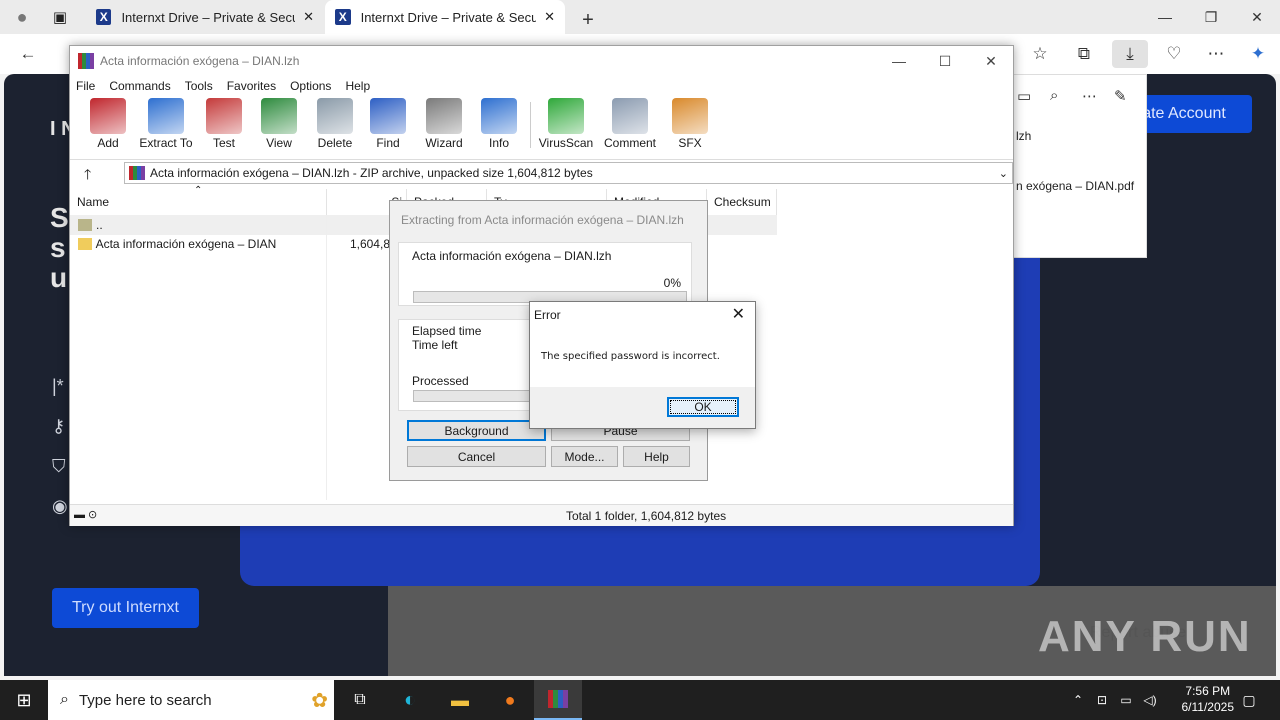 The image size is (1280, 720). What do you see at coordinates (630, 116) in the screenshot?
I see `comment-icon` at bounding box center [630, 116].